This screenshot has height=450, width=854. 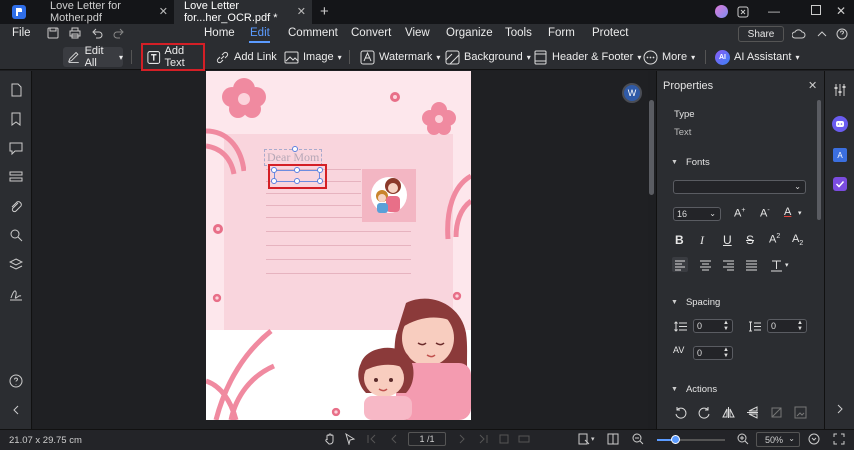 I want to click on menu-file: File, so click(x=21, y=33).